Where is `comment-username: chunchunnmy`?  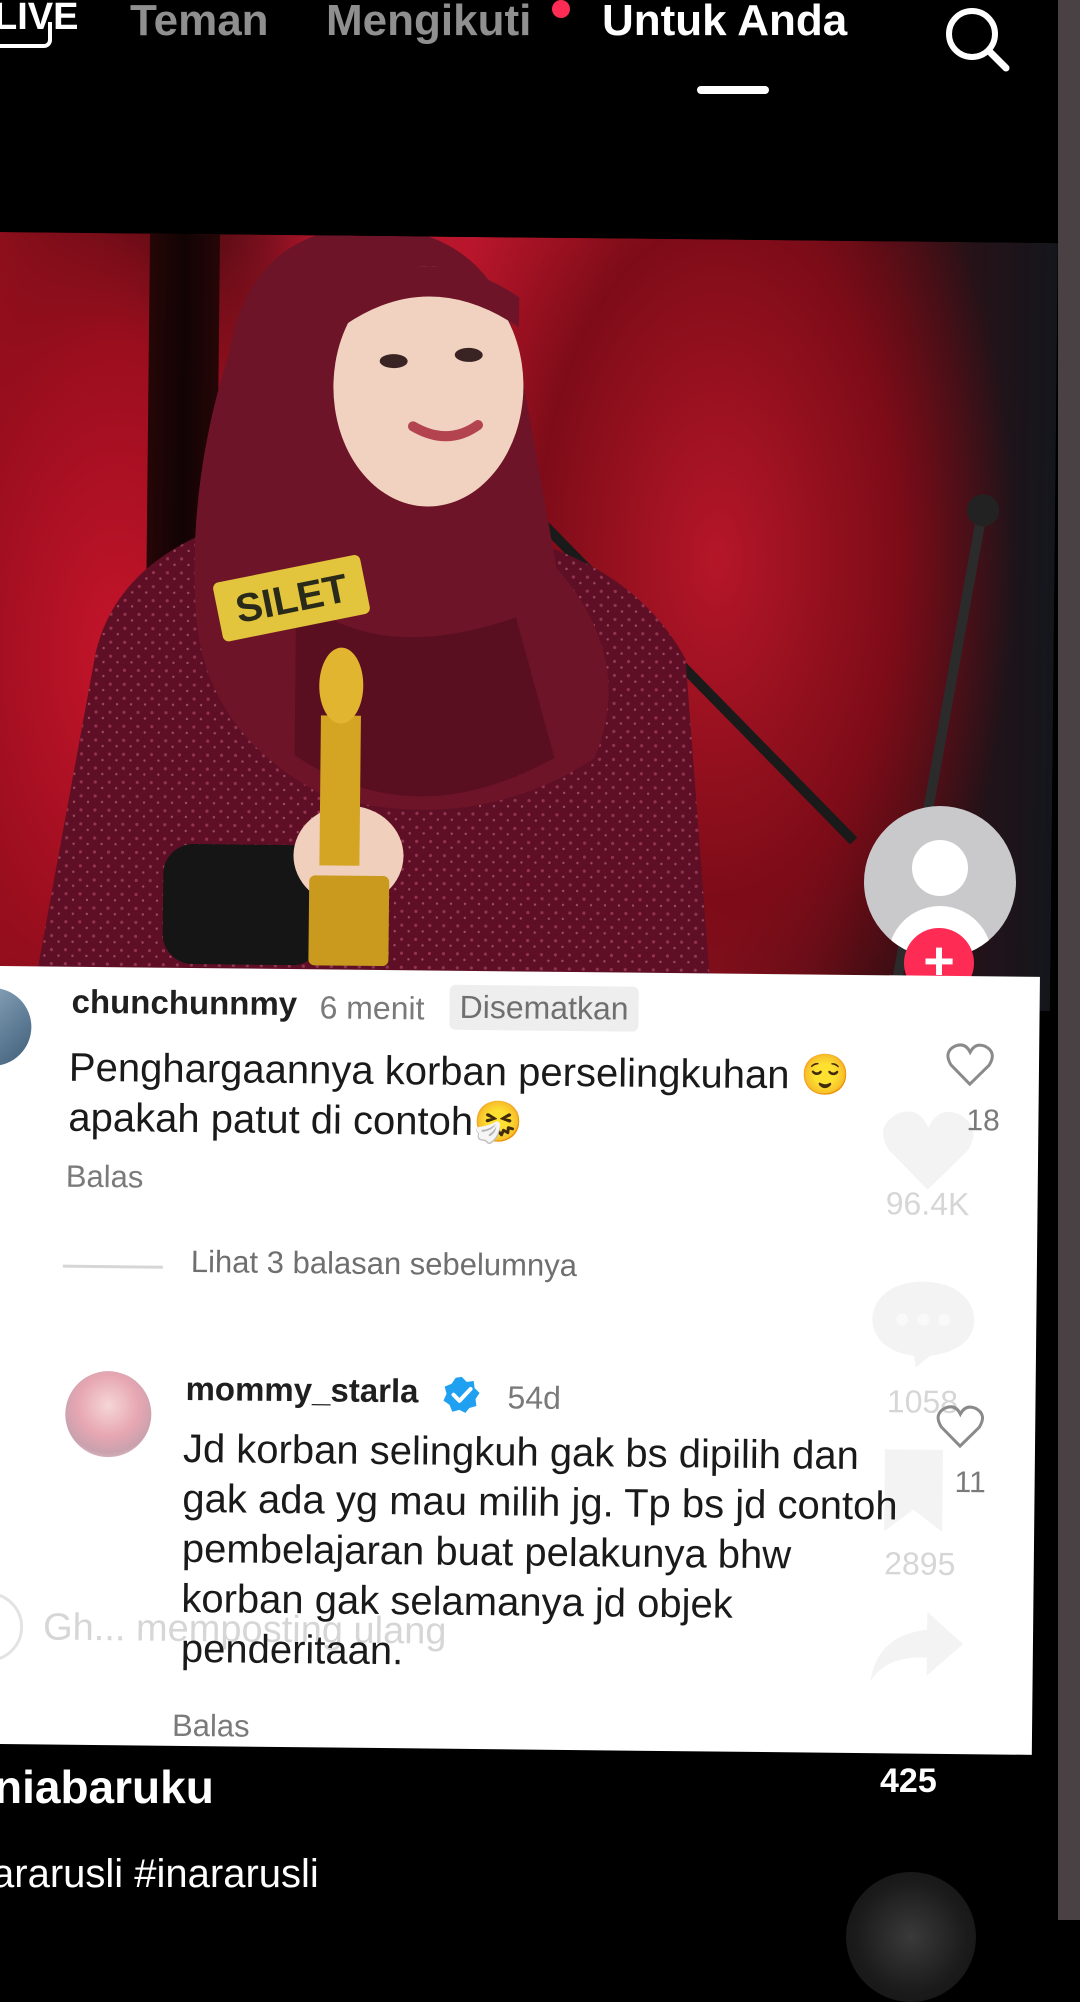
comment-username: chunchunnmy is located at coordinates (184, 1003).